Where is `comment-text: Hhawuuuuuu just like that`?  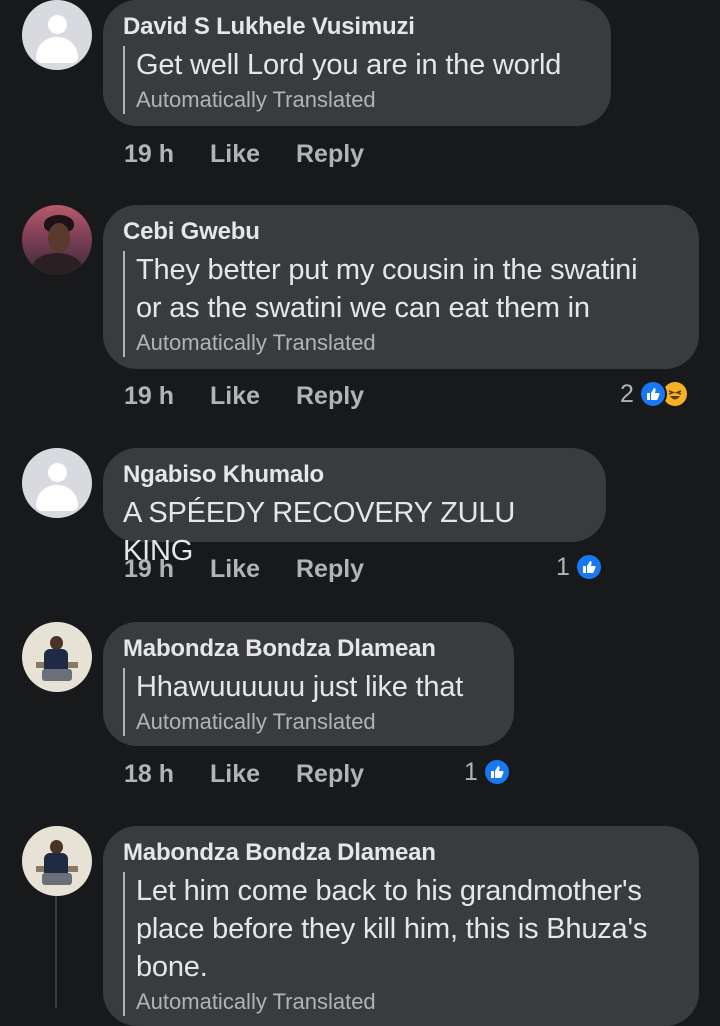 comment-text: Hhawuuuuuu just like that is located at coordinates (300, 687).